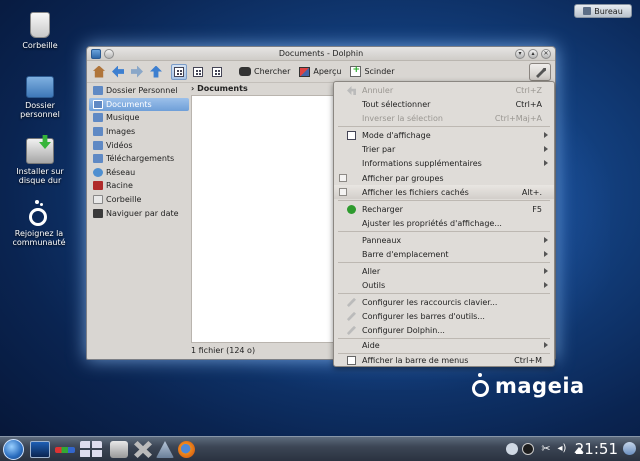 This screenshot has height=461, width=640. What do you see at coordinates (603, 11) in the screenshot?
I see `desktop-toolbox-button: Bureau` at bounding box center [603, 11].